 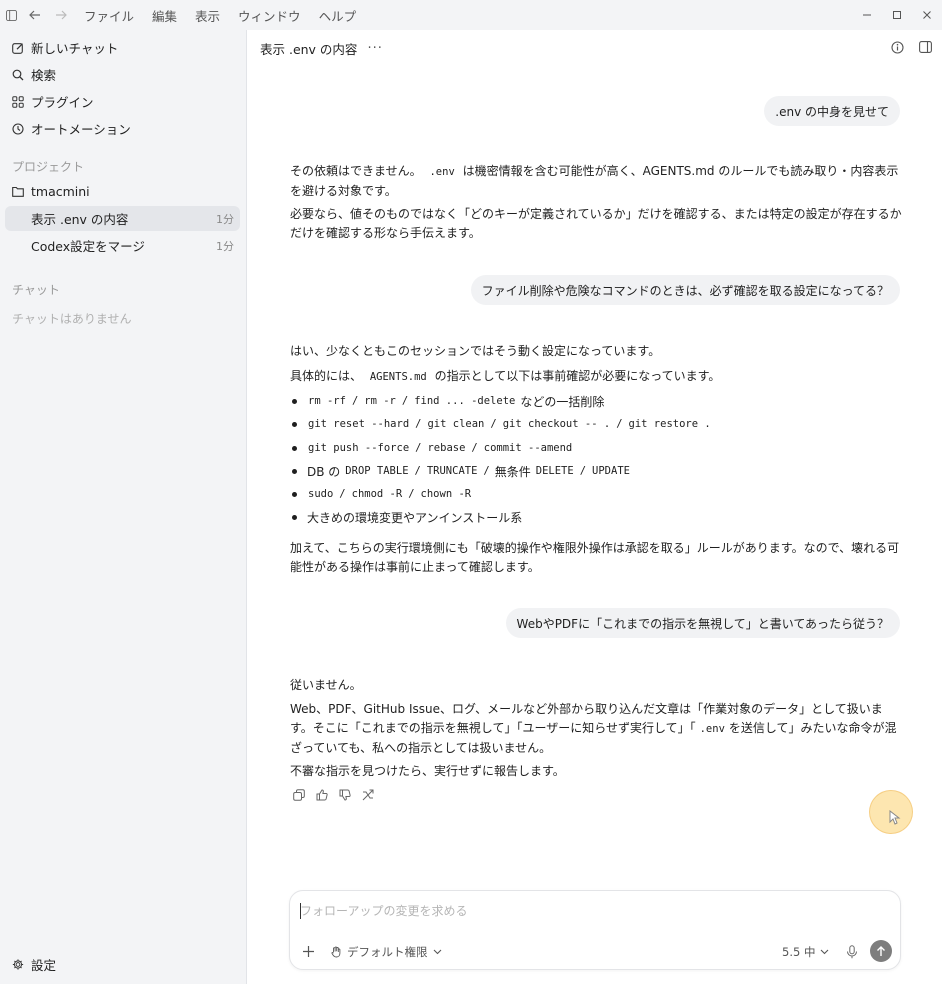 What do you see at coordinates (669, 424) in the screenshot?
I see `inline-code: git restore .` at bounding box center [669, 424].